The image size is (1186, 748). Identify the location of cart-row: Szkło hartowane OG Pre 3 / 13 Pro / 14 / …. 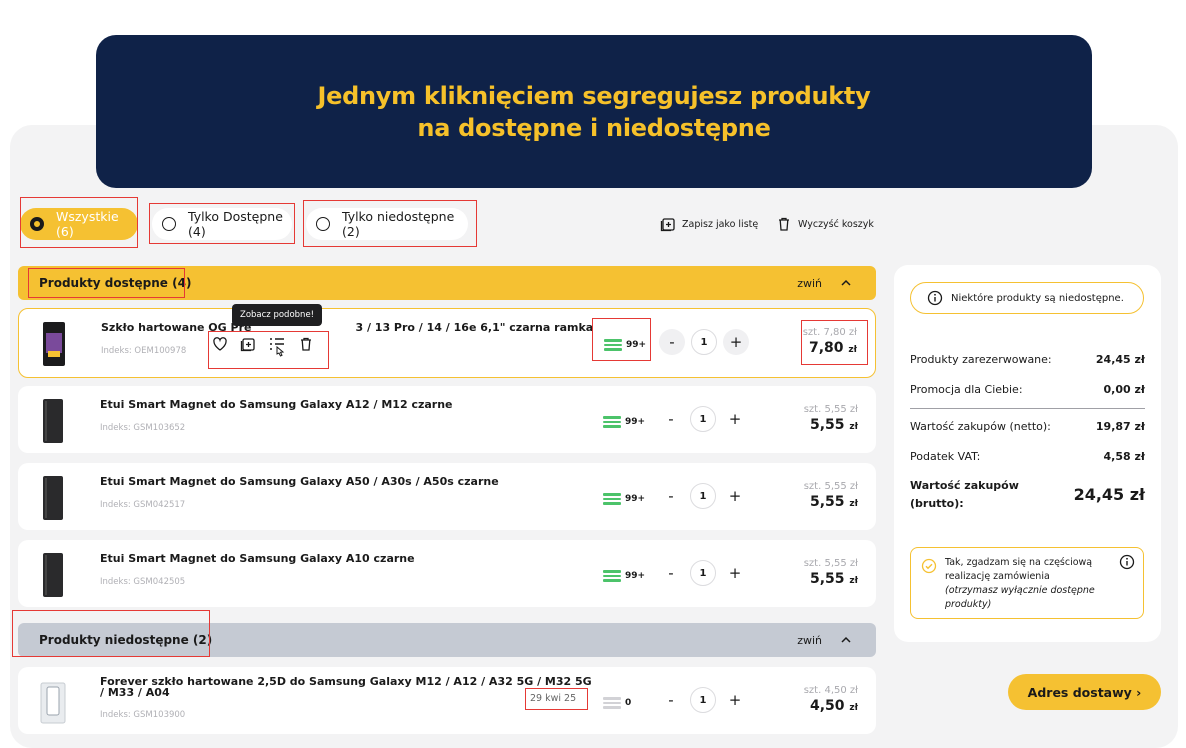
(447, 343).